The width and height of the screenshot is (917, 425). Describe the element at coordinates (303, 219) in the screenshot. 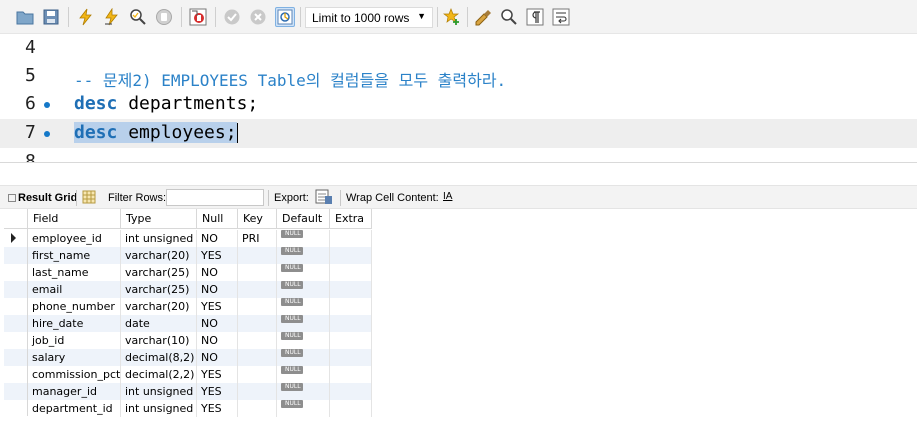

I see `column-header-default: Default` at that location.